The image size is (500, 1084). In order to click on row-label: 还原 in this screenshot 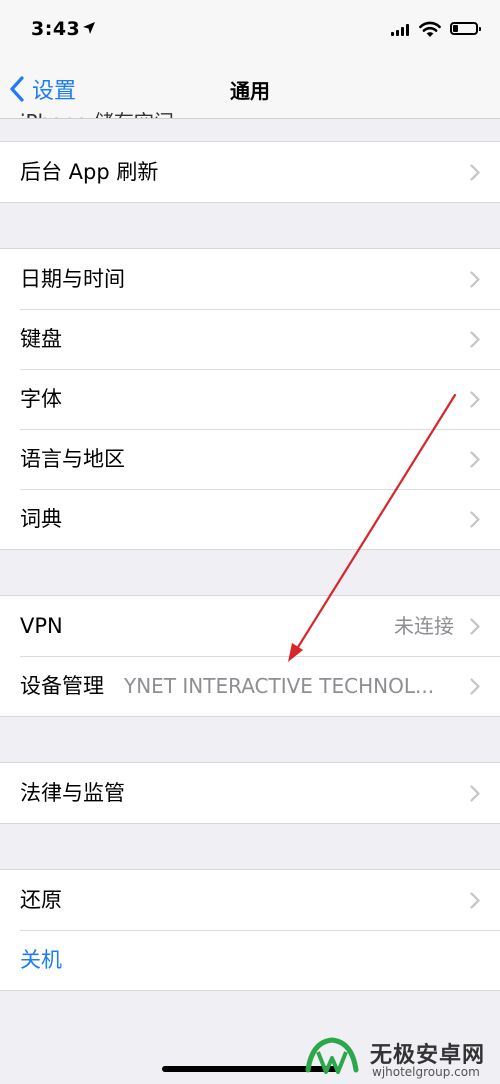, I will do `click(41, 900)`.